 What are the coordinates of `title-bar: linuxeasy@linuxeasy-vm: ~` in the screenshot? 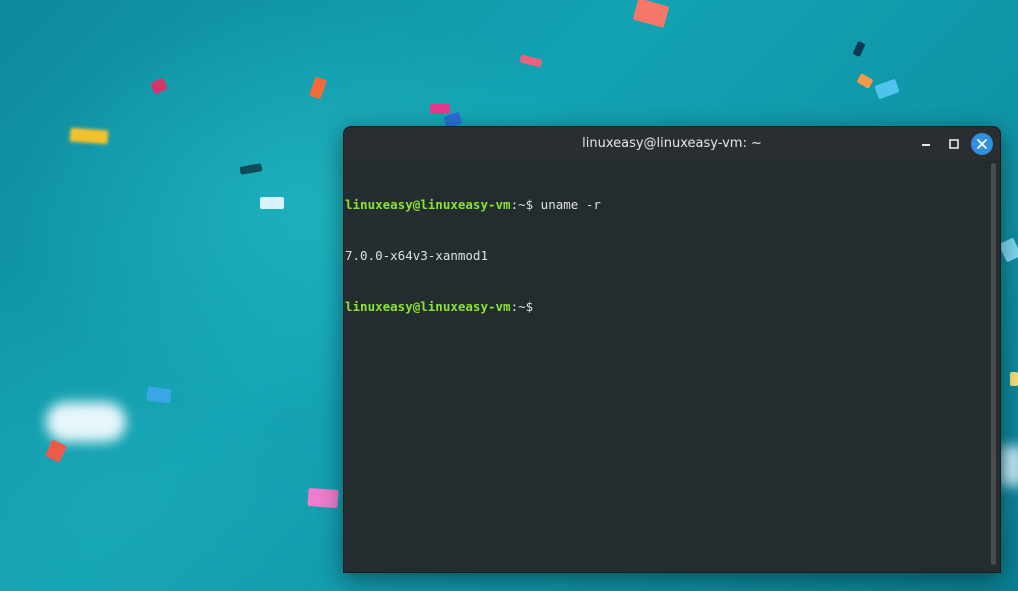 It's located at (672, 144).